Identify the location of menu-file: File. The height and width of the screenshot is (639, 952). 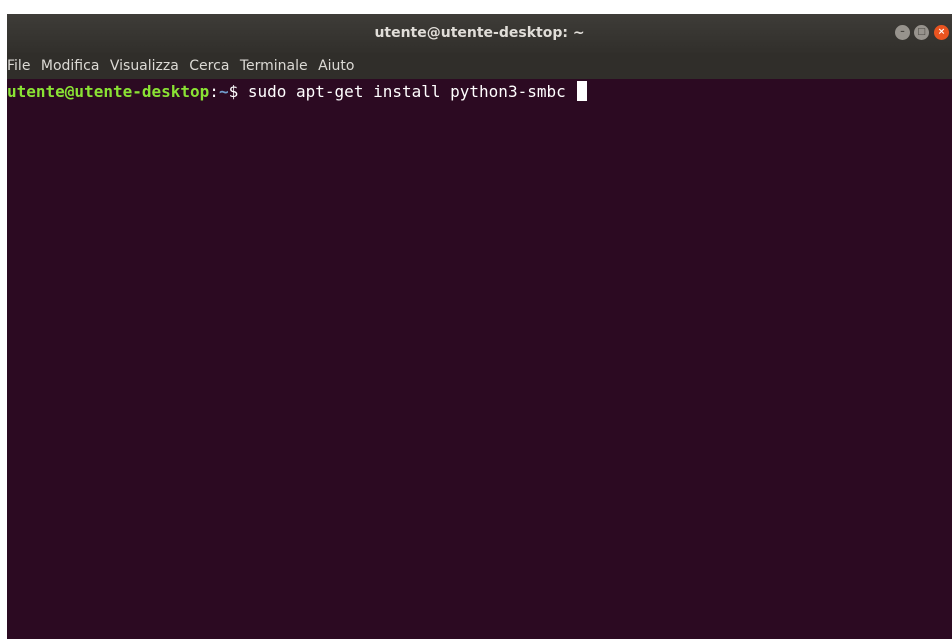
(20, 66).